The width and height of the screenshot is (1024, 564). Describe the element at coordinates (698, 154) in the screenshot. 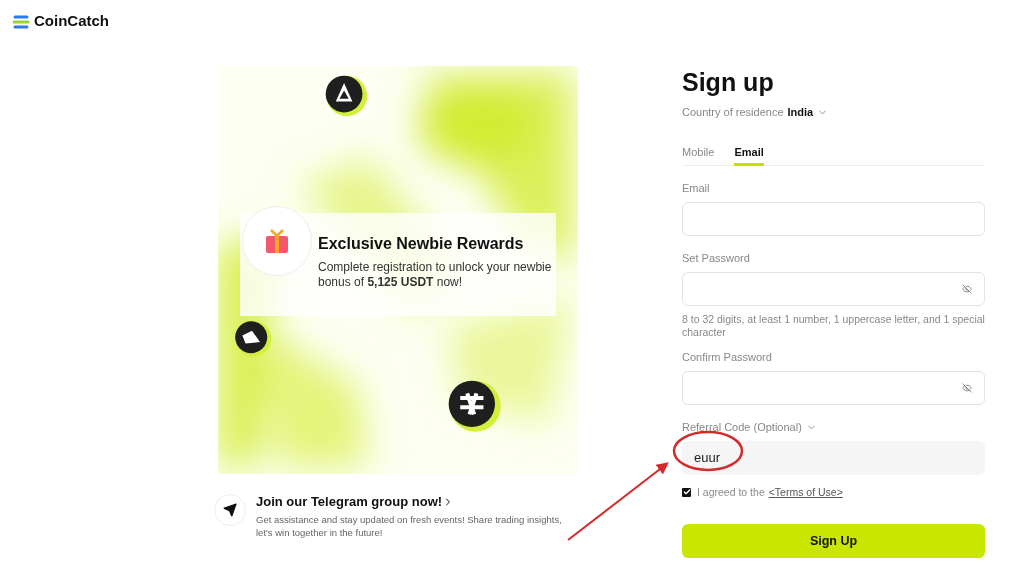

I see `tab: Mobile` at that location.